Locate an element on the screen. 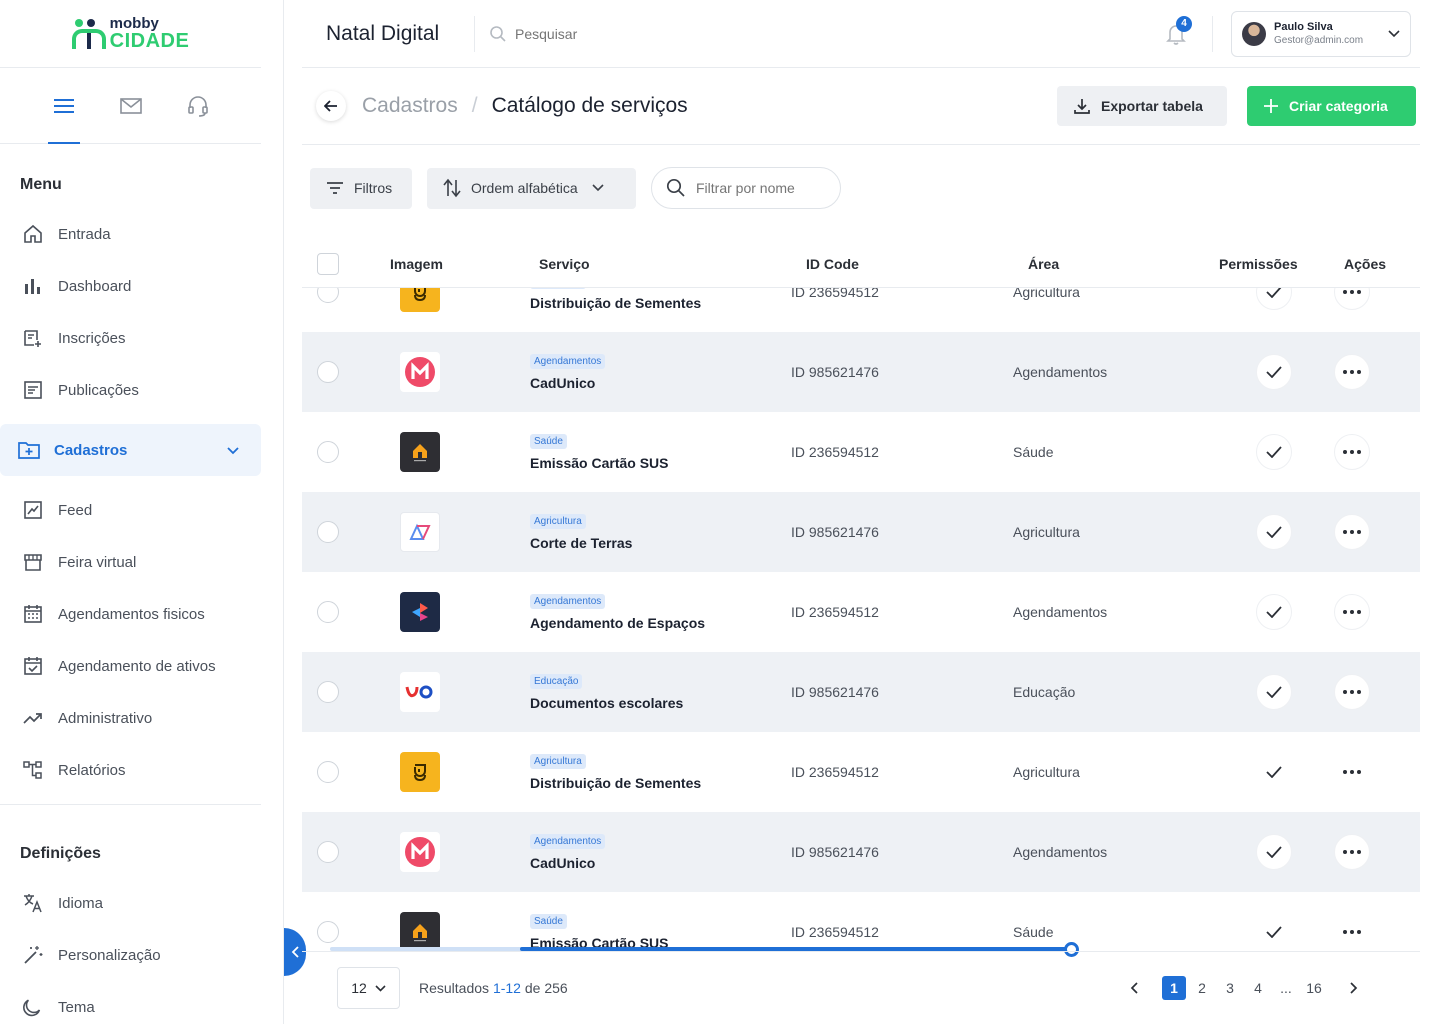 The image size is (1440, 1024). column-service: Serviço is located at coordinates (672, 264).